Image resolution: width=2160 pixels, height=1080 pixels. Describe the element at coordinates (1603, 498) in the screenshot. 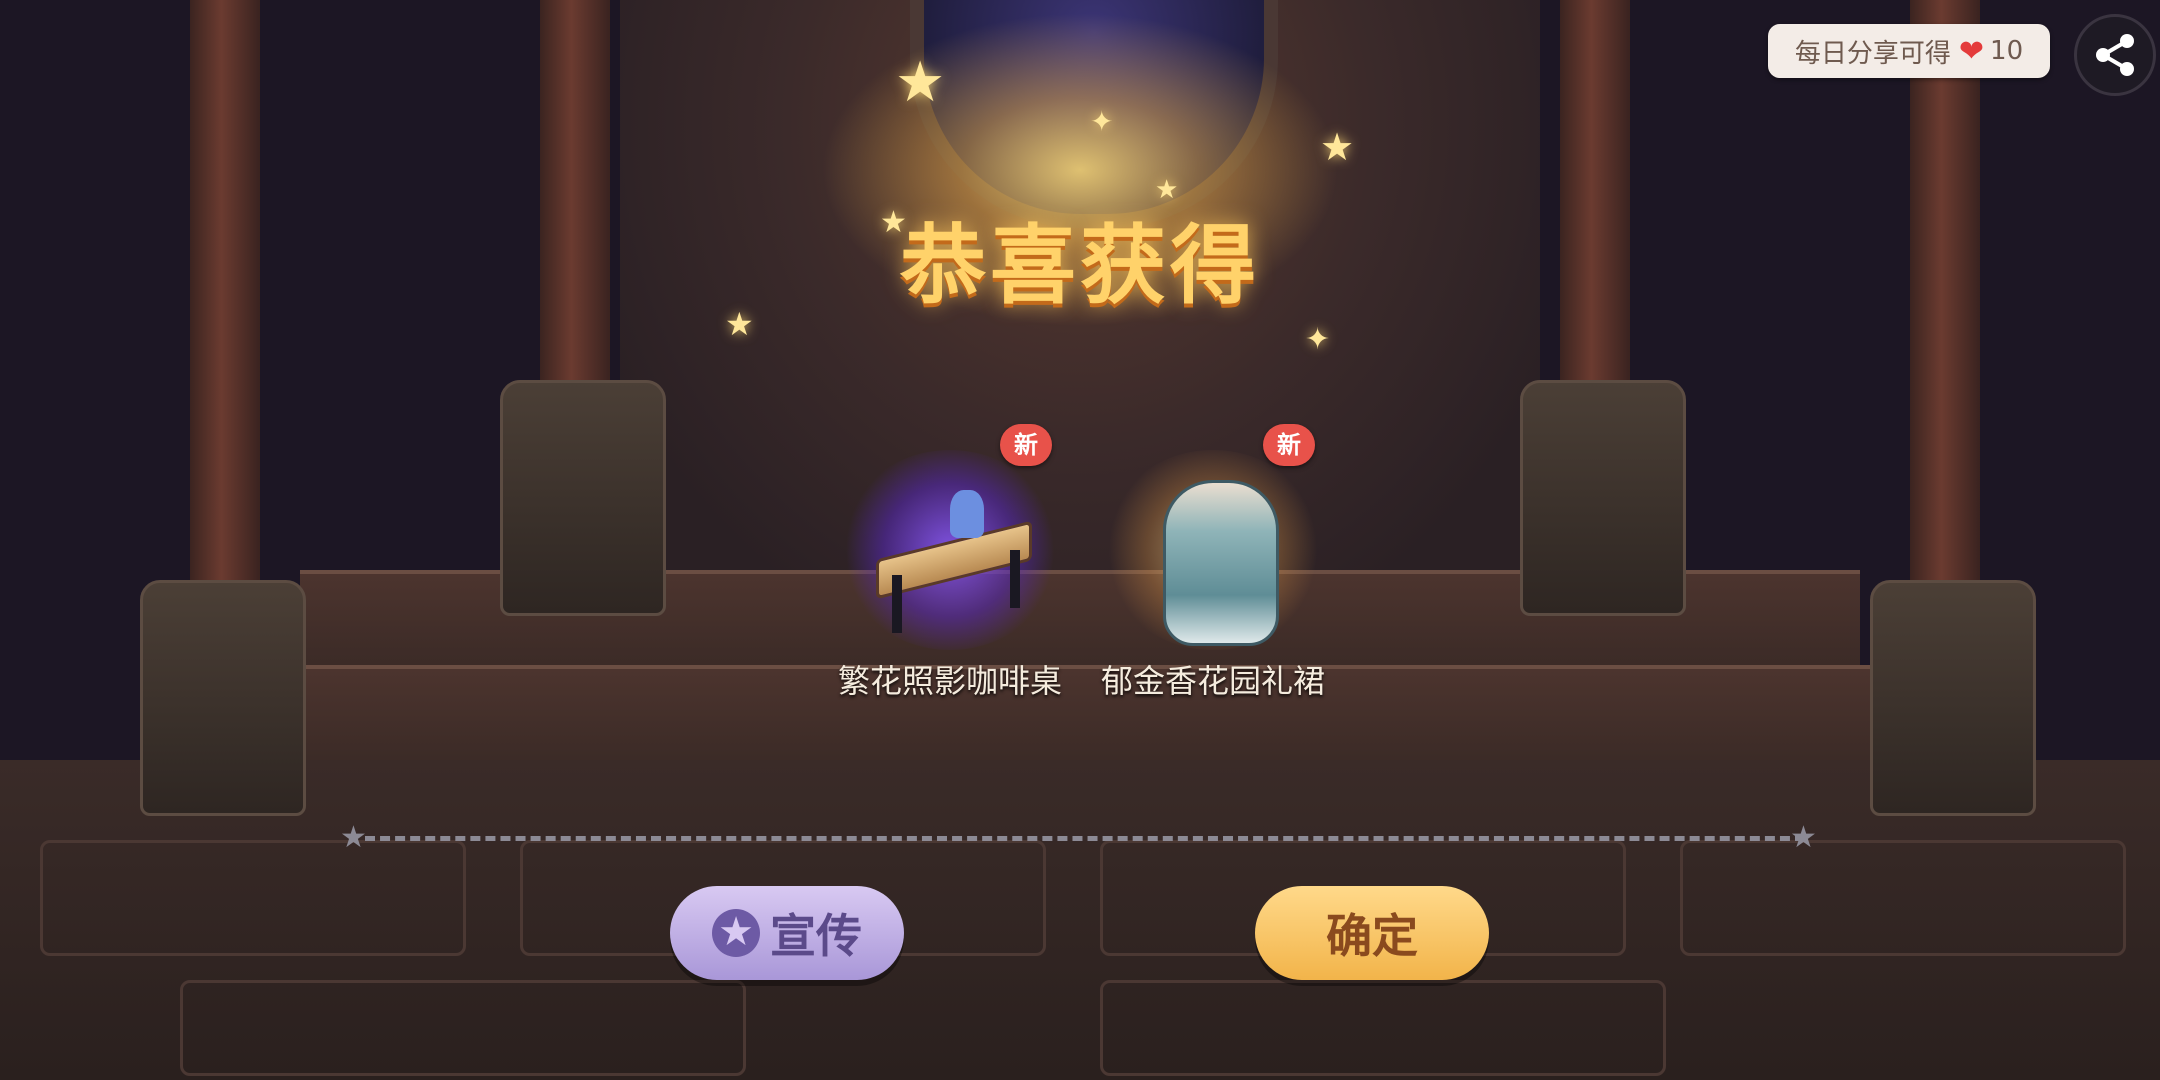

I see `pillar-base-right-inner` at that location.